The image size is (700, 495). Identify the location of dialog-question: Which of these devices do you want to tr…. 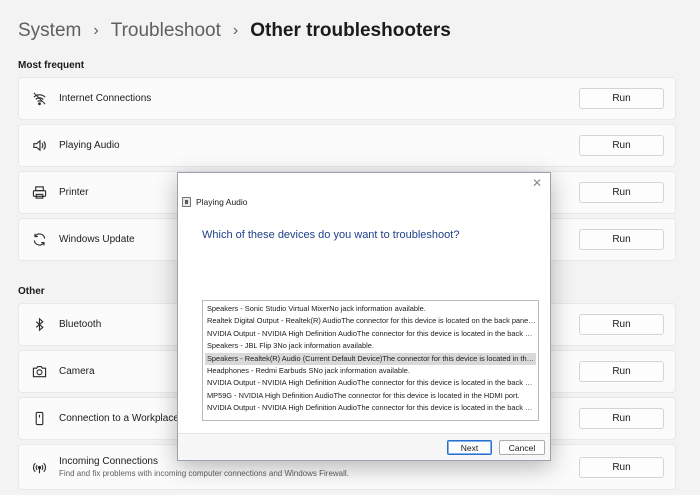
(331, 235).